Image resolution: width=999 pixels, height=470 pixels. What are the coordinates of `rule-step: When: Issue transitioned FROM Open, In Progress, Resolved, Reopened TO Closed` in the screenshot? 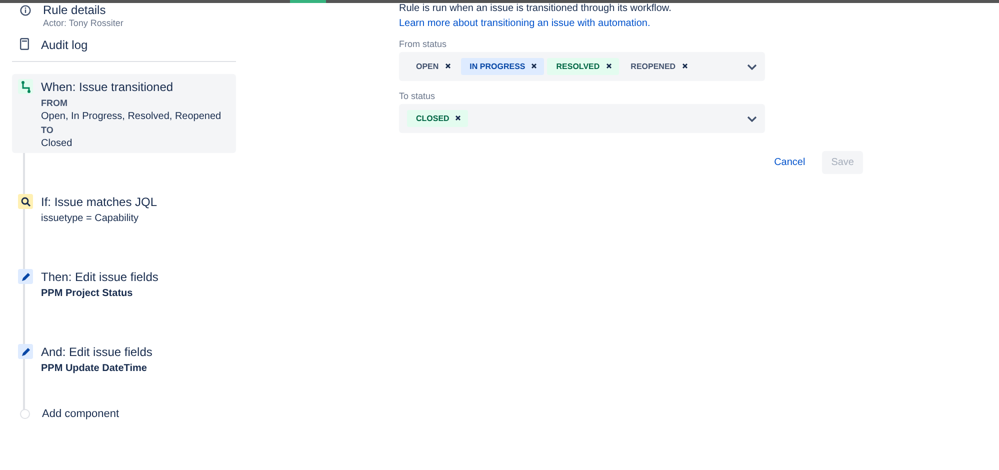 It's located at (124, 113).